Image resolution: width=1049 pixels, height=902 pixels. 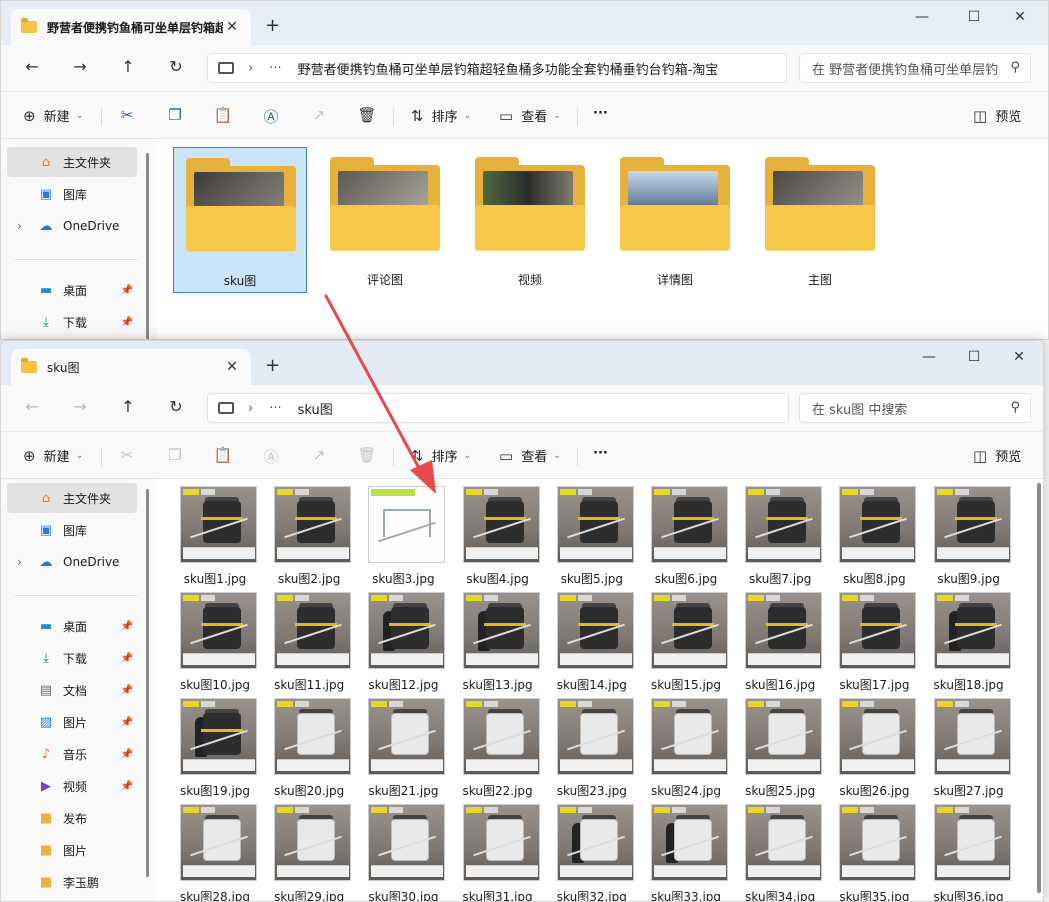 What do you see at coordinates (403, 852) in the screenshot?
I see `file-thumbnail: sku图30.jpg` at bounding box center [403, 852].